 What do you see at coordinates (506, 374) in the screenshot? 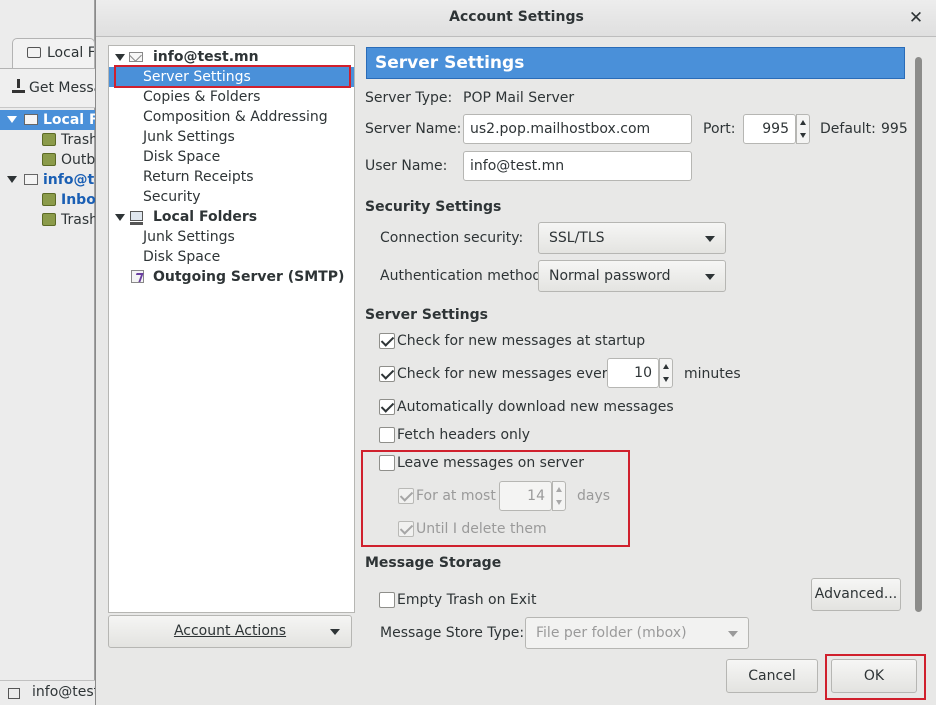
I see `check-every-label: Check for new messages every` at bounding box center [506, 374].